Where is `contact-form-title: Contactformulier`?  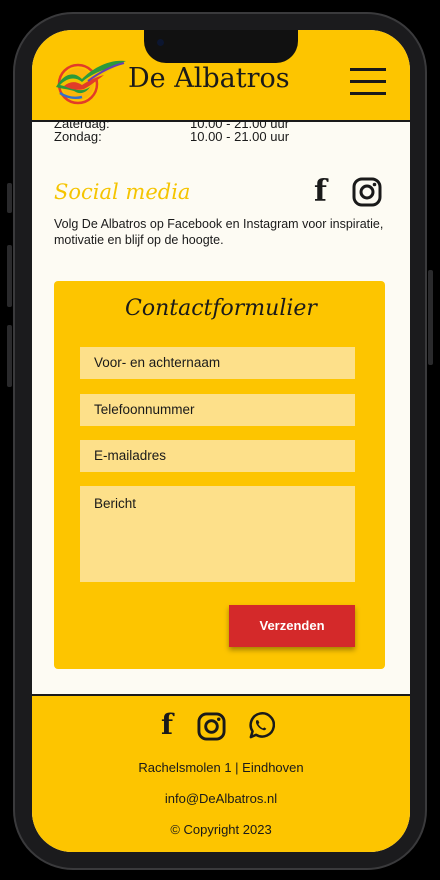 contact-form-title: Contactformulier is located at coordinates (221, 308).